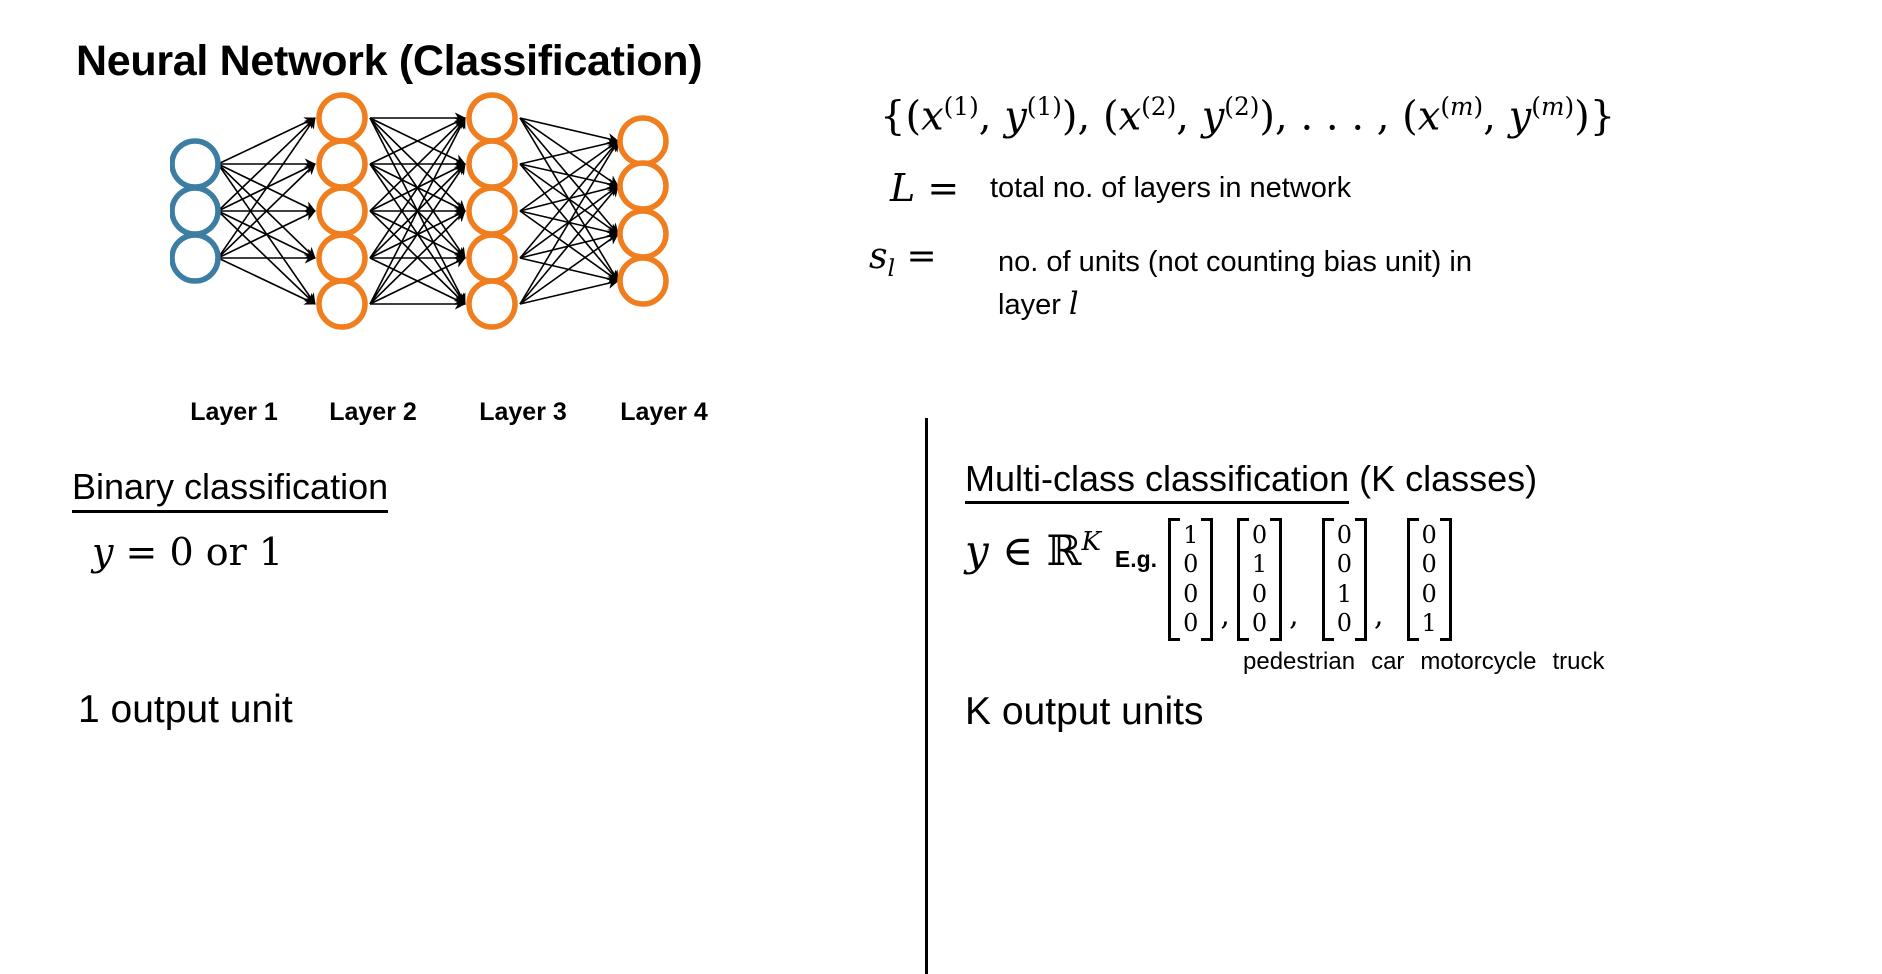  Describe the element at coordinates (523, 412) in the screenshot. I see `layer-label-3: Layer 3` at that location.